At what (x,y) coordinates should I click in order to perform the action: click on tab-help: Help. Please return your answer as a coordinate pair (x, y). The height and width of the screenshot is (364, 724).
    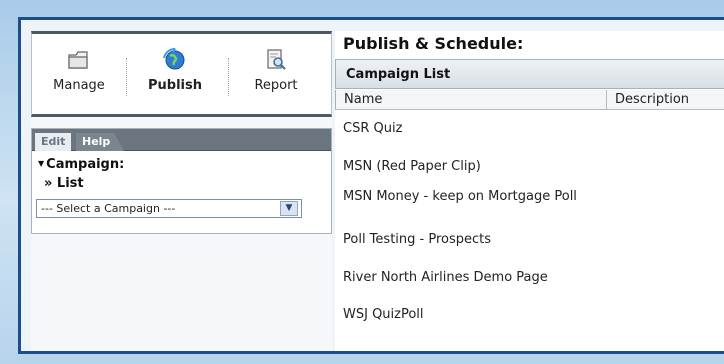
    Looking at the image, I should click on (100, 142).